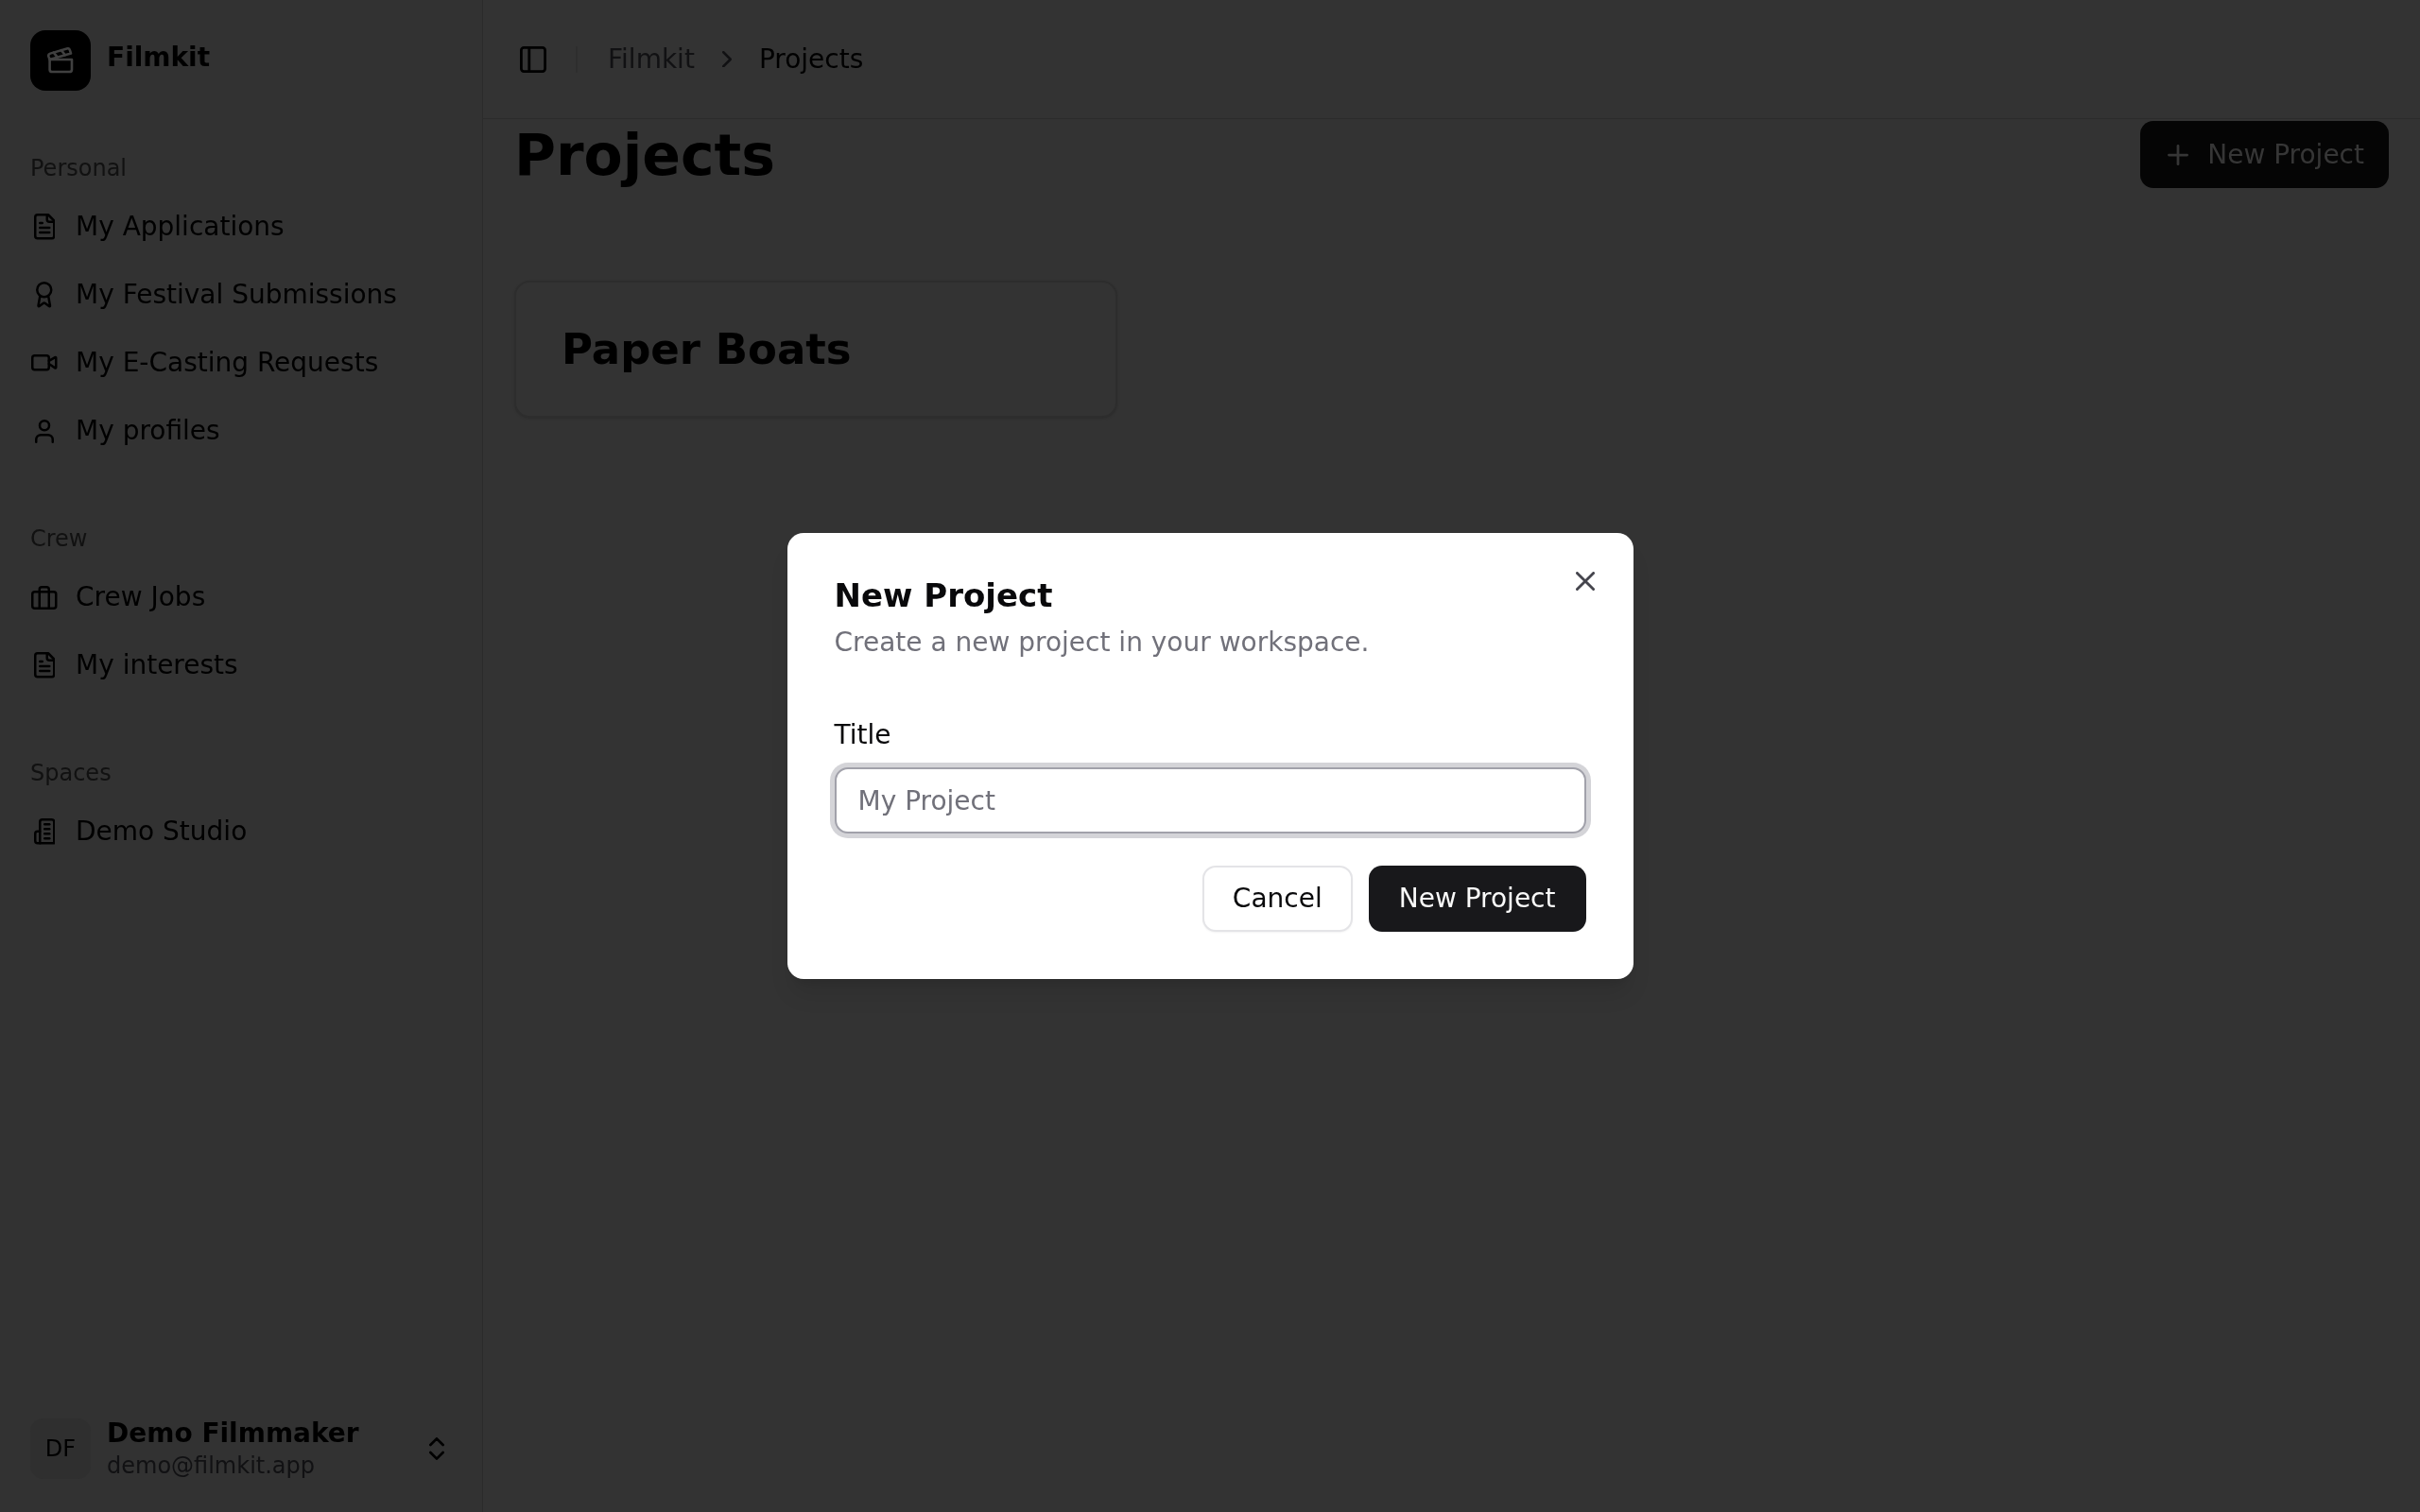 The image size is (2420, 1512). Describe the element at coordinates (44, 831) in the screenshot. I see `building-icon` at that location.